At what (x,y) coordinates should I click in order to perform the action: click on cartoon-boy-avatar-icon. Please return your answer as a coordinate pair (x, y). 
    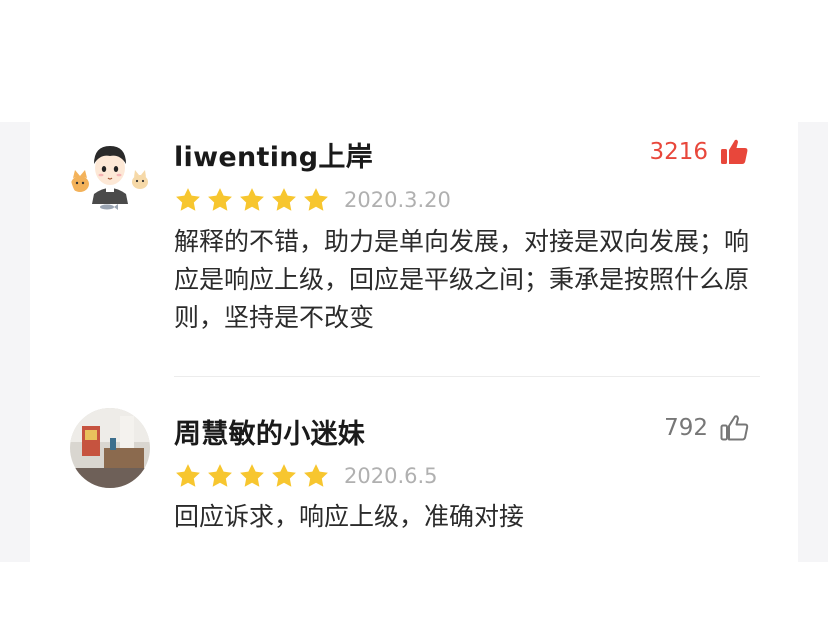
    Looking at the image, I should click on (110, 172).